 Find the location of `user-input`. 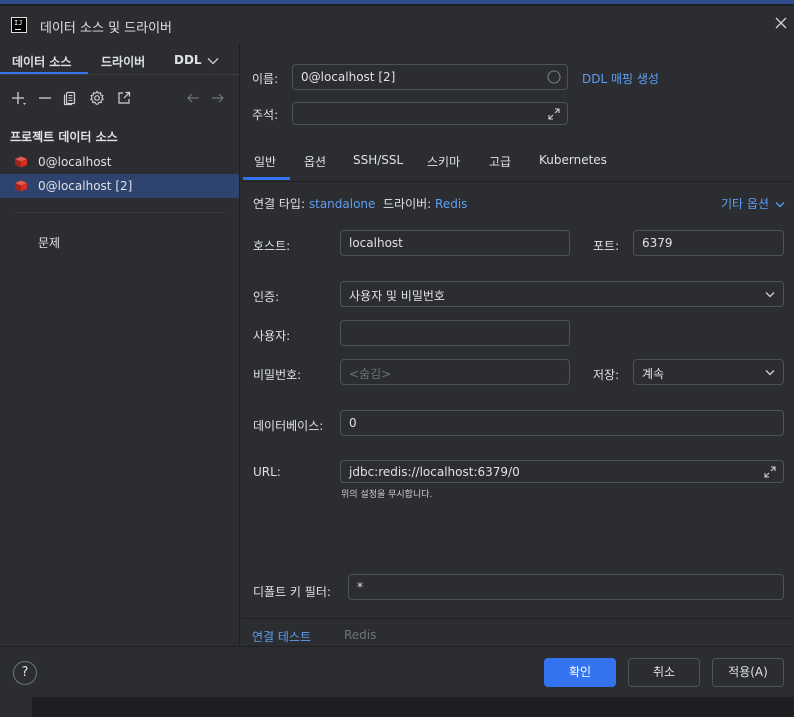

user-input is located at coordinates (455, 333).